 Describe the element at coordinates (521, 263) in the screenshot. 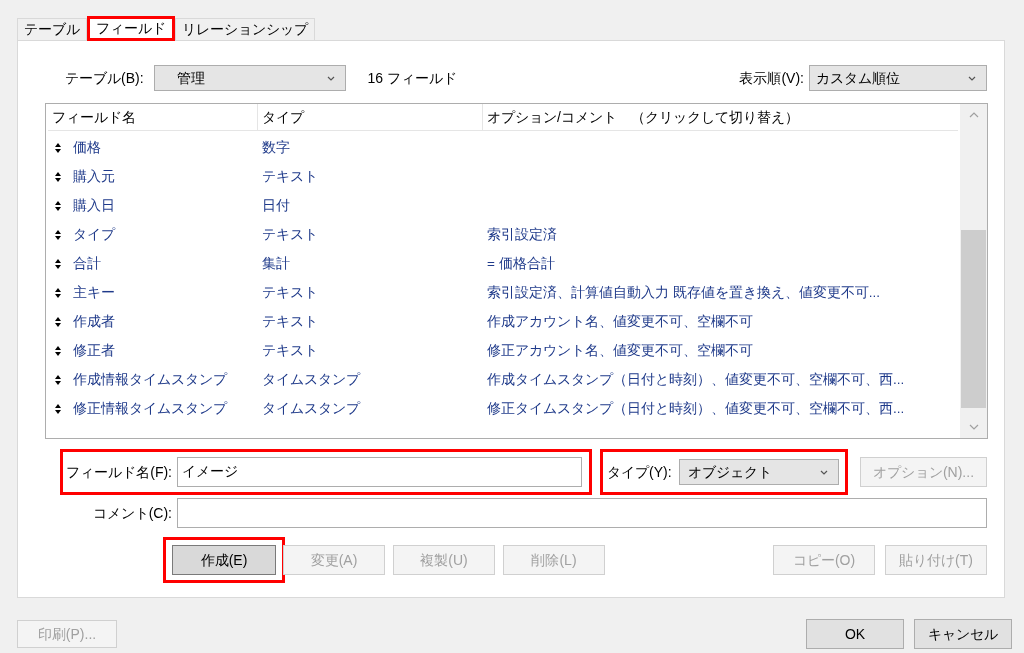

I see `field-options: = 価格合計` at that location.